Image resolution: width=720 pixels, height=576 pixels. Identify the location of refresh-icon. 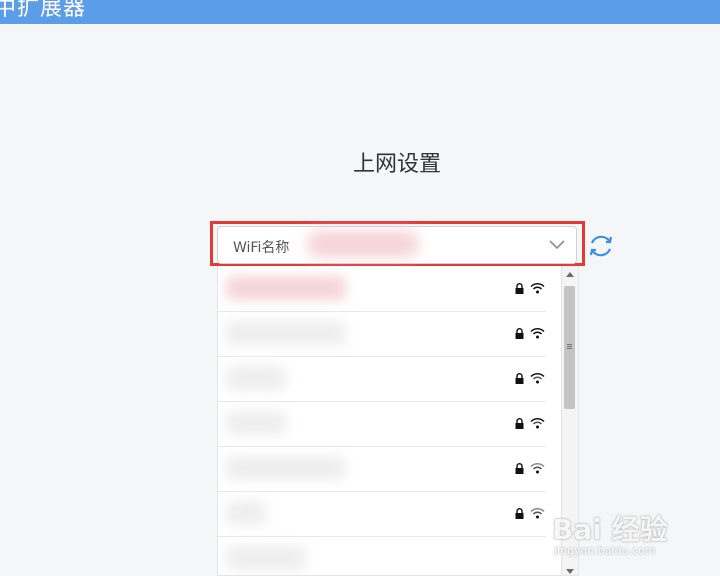
(601, 246).